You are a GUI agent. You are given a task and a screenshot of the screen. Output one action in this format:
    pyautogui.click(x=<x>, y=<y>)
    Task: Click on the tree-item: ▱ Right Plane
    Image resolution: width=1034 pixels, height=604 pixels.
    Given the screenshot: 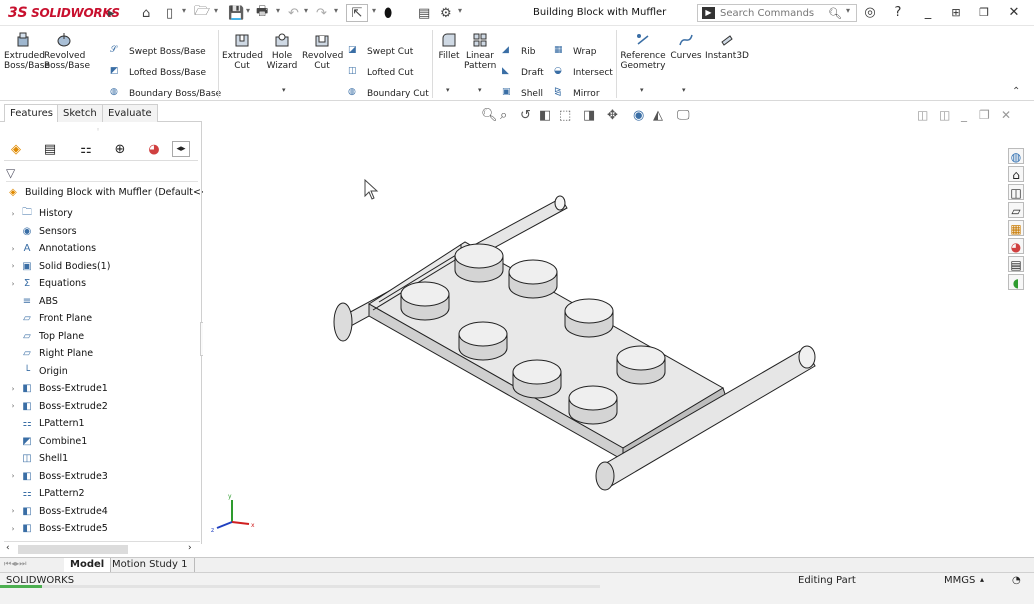 What is the action you would take?
    pyautogui.click(x=50, y=353)
    